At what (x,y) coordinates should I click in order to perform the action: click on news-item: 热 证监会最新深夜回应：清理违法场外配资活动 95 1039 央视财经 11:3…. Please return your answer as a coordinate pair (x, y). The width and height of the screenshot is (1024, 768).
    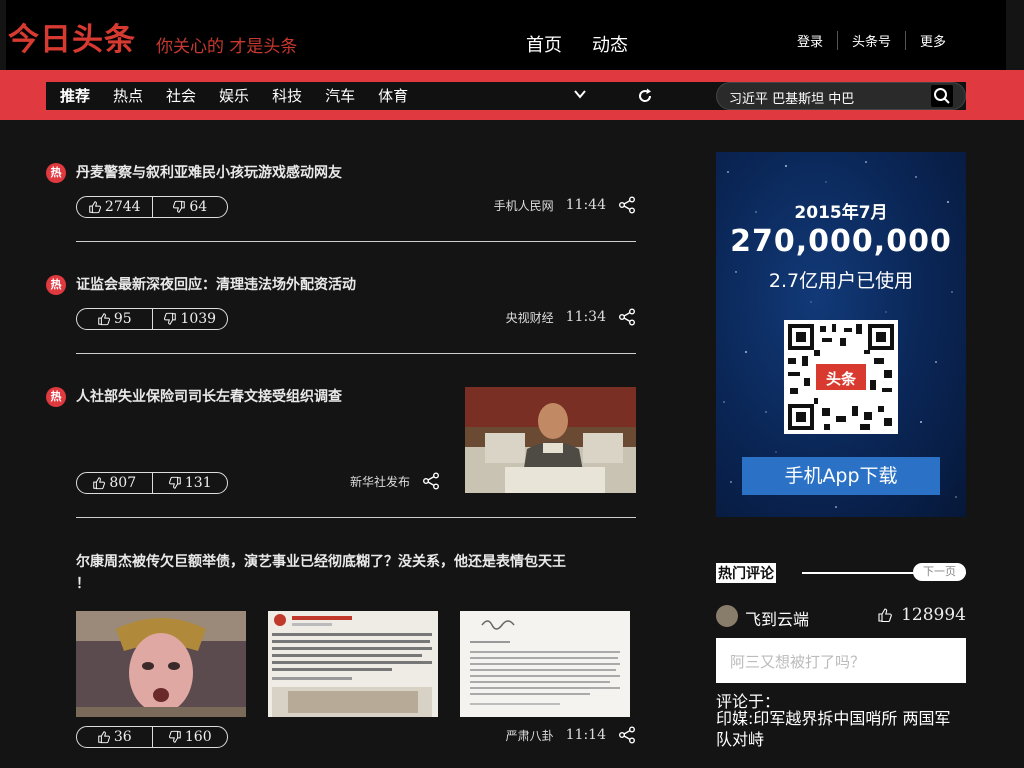
    Looking at the image, I should click on (341, 305).